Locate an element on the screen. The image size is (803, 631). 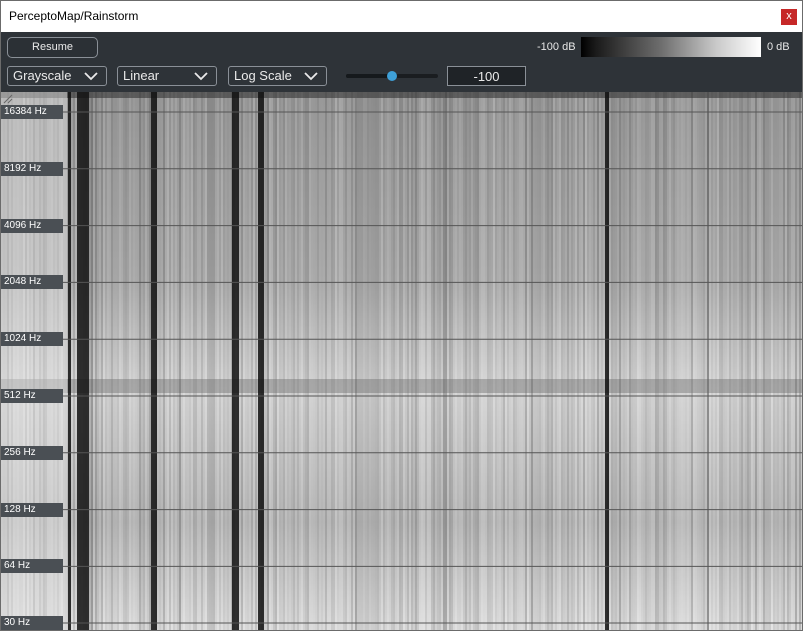
colormap-selected: Grayscale is located at coordinates (42, 75).